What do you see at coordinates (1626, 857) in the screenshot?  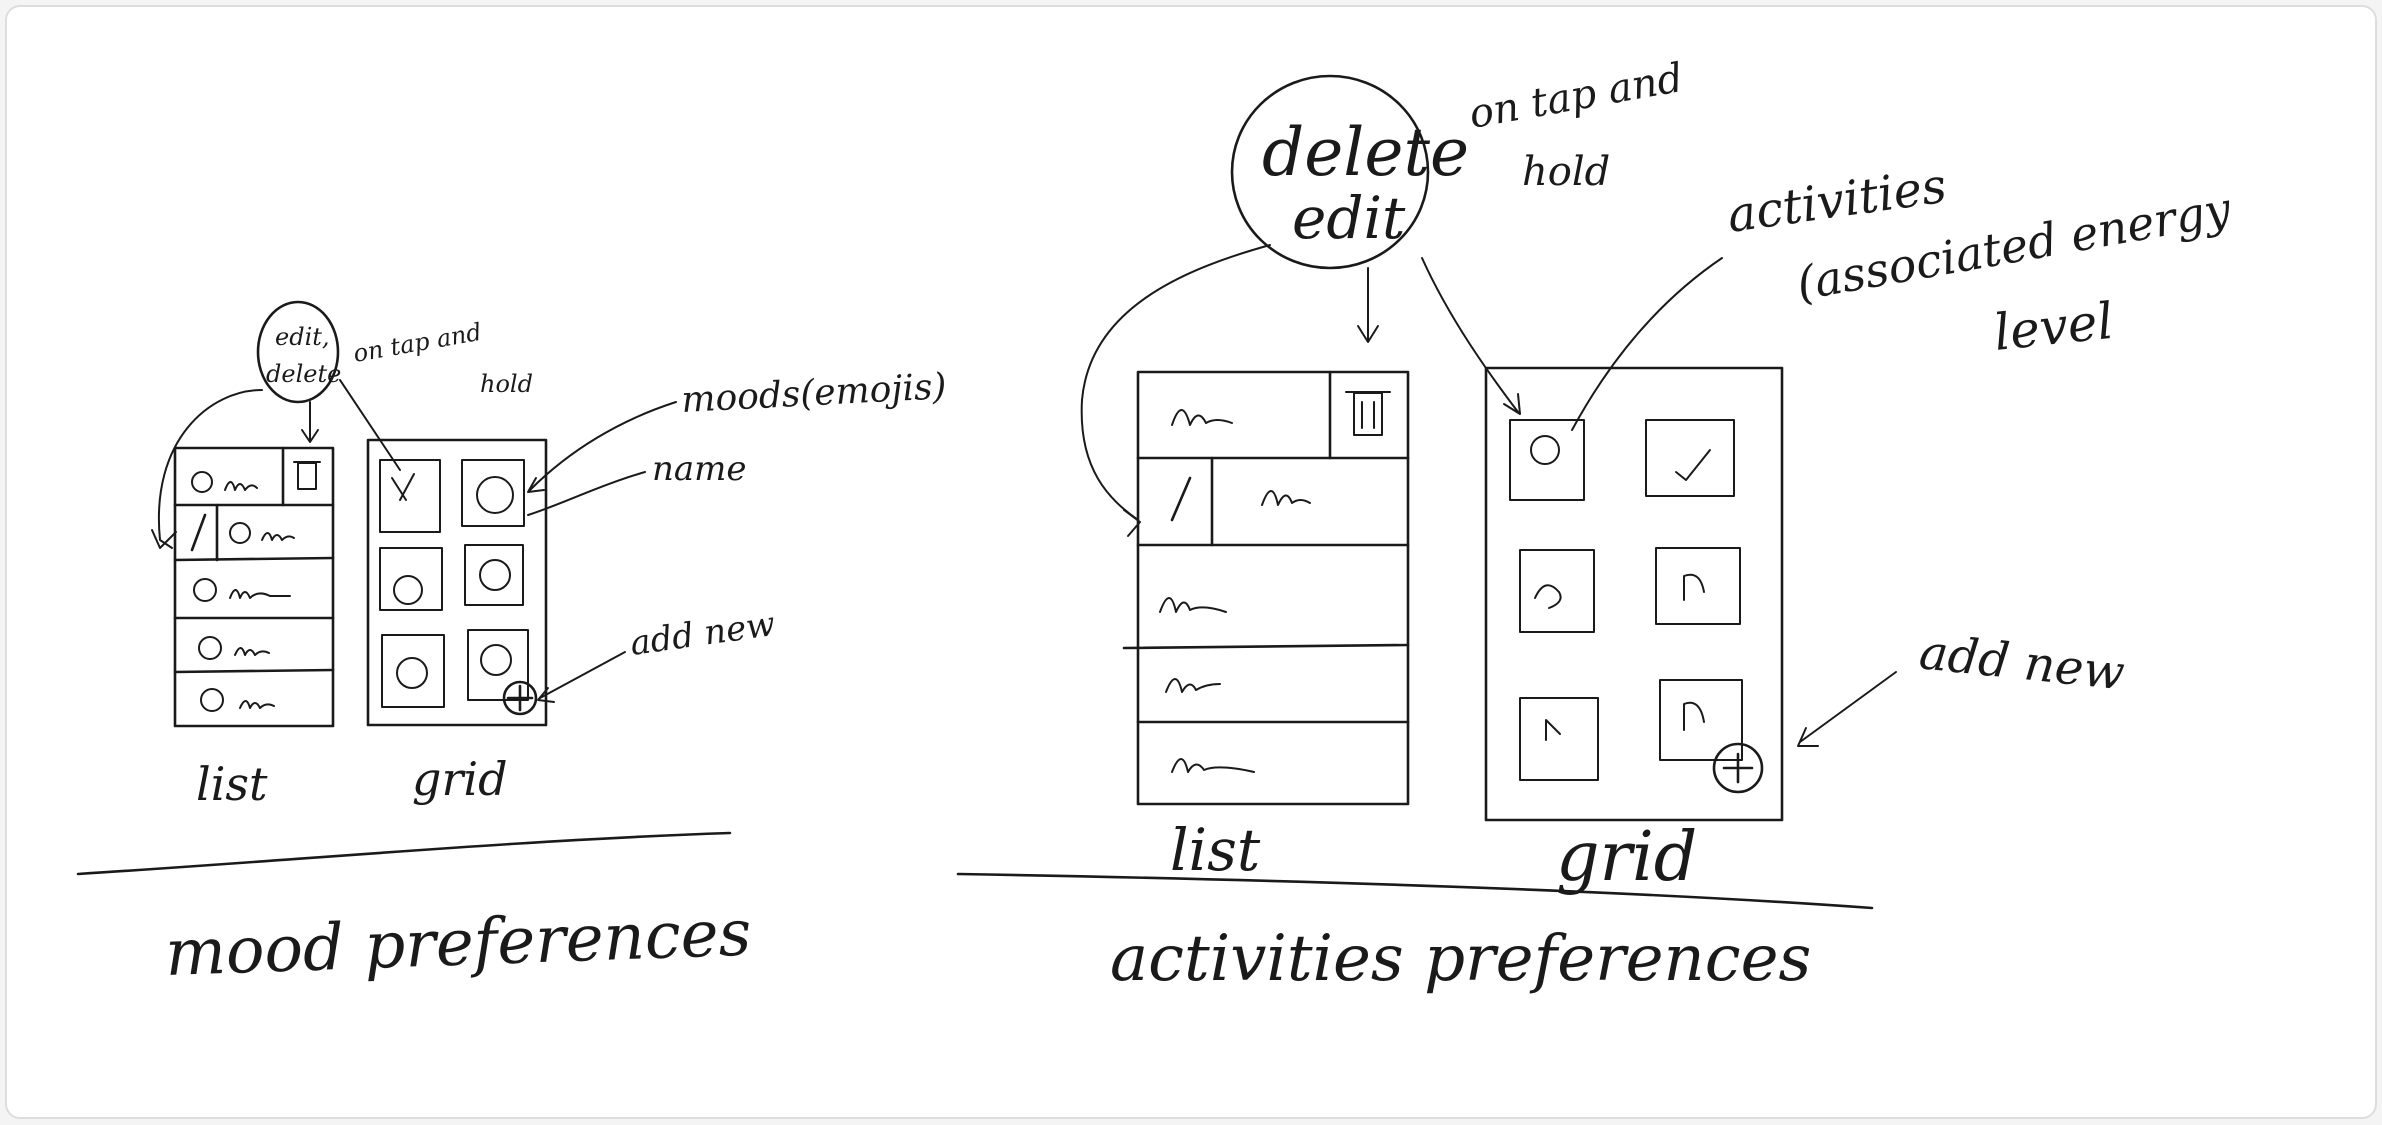 I see `activity-grid-caption: grid` at bounding box center [1626, 857].